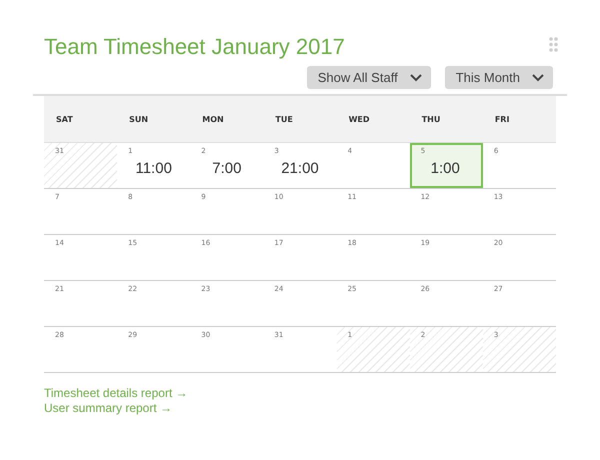 The width and height of the screenshot is (600, 460). I want to click on hours-total: 7:00, so click(227, 168).